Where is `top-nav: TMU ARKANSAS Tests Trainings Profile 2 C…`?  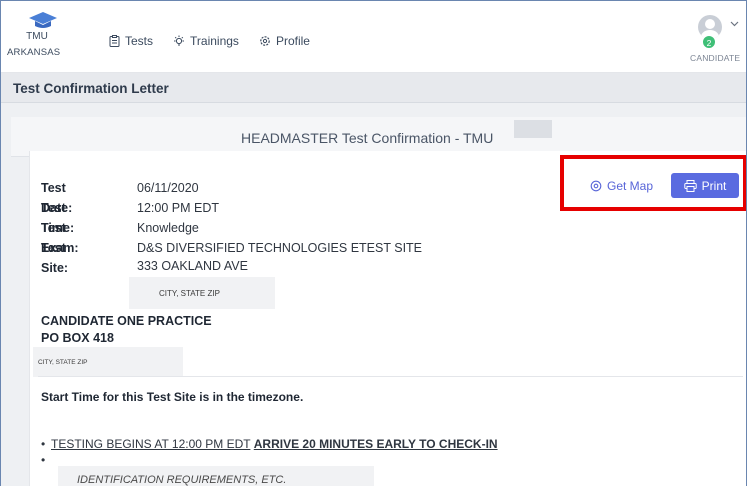
top-nav: TMU ARKANSAS Tests Trainings Profile 2 C… is located at coordinates (373, 37).